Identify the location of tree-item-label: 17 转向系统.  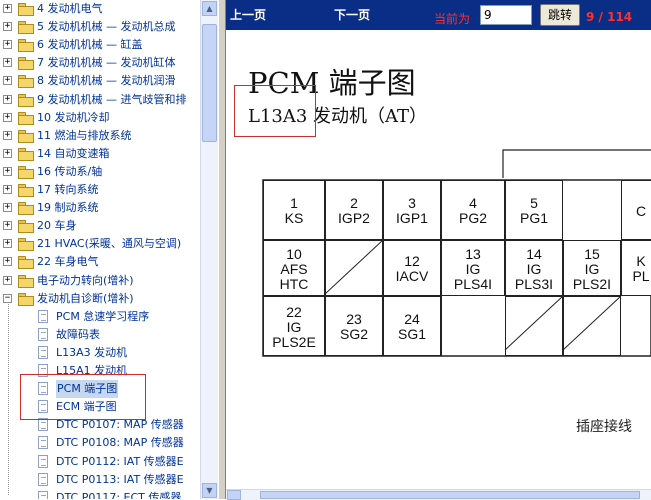
(68, 189).